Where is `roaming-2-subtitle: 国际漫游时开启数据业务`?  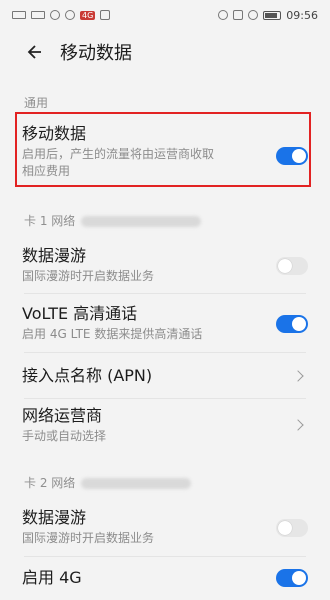 roaming-2-subtitle: 国际漫游时开启数据业务 is located at coordinates (88, 538).